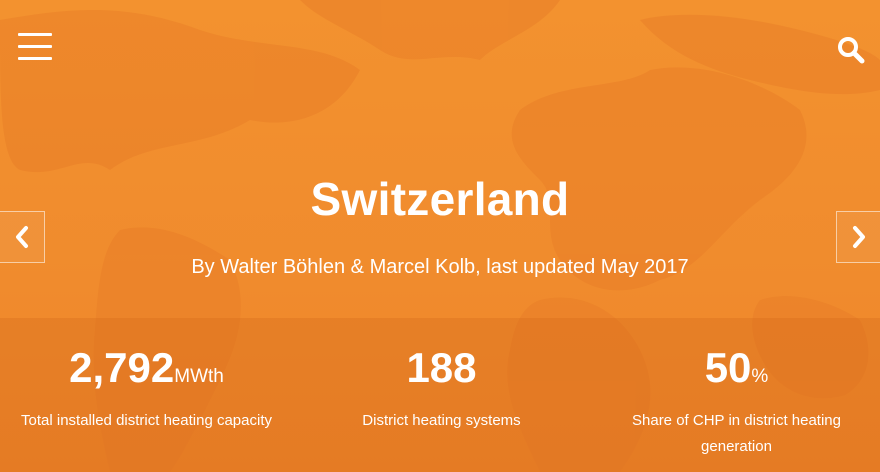 The width and height of the screenshot is (880, 472). I want to click on stat-value: 50, so click(728, 367).